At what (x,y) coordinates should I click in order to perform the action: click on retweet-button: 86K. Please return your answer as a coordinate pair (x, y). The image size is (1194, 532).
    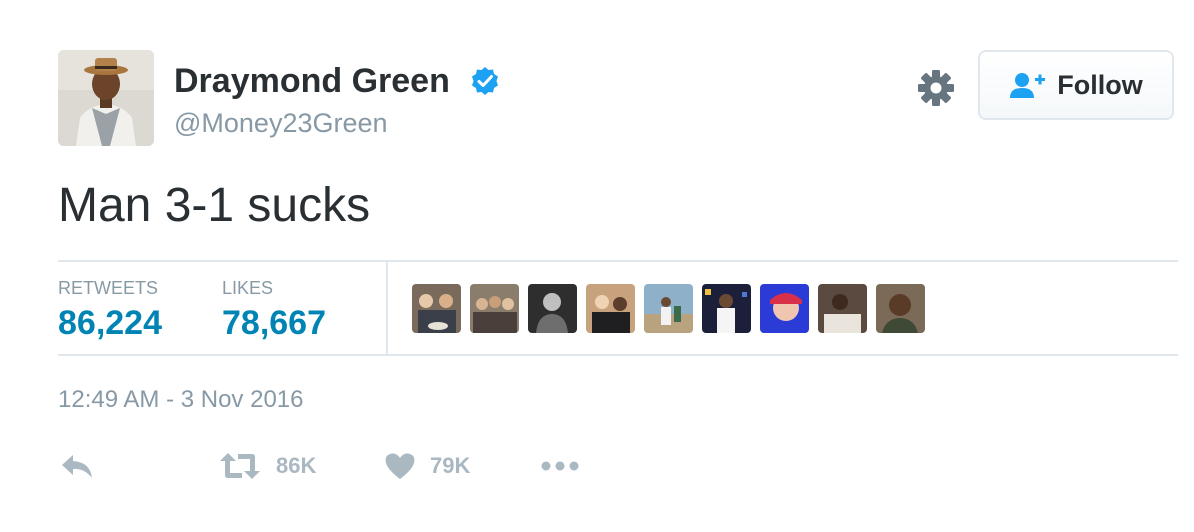
    Looking at the image, I should click on (267, 466).